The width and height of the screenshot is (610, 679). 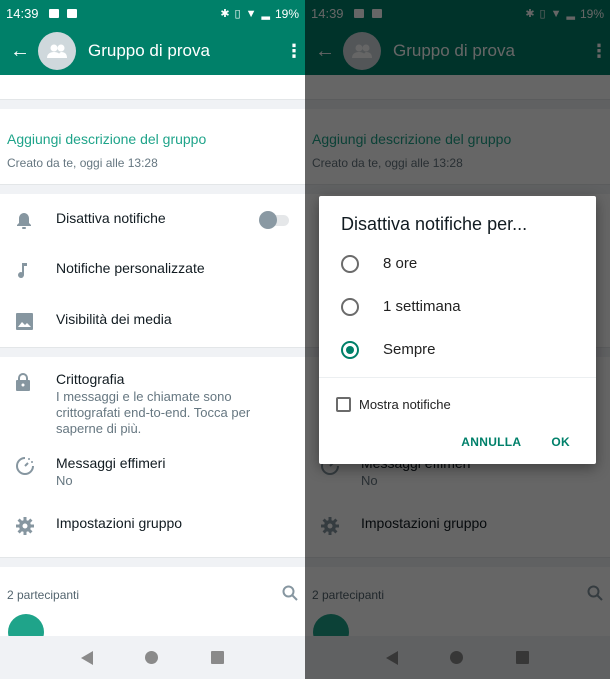 I want to click on group-title: Gruppo di prova, so click(x=186, y=51).